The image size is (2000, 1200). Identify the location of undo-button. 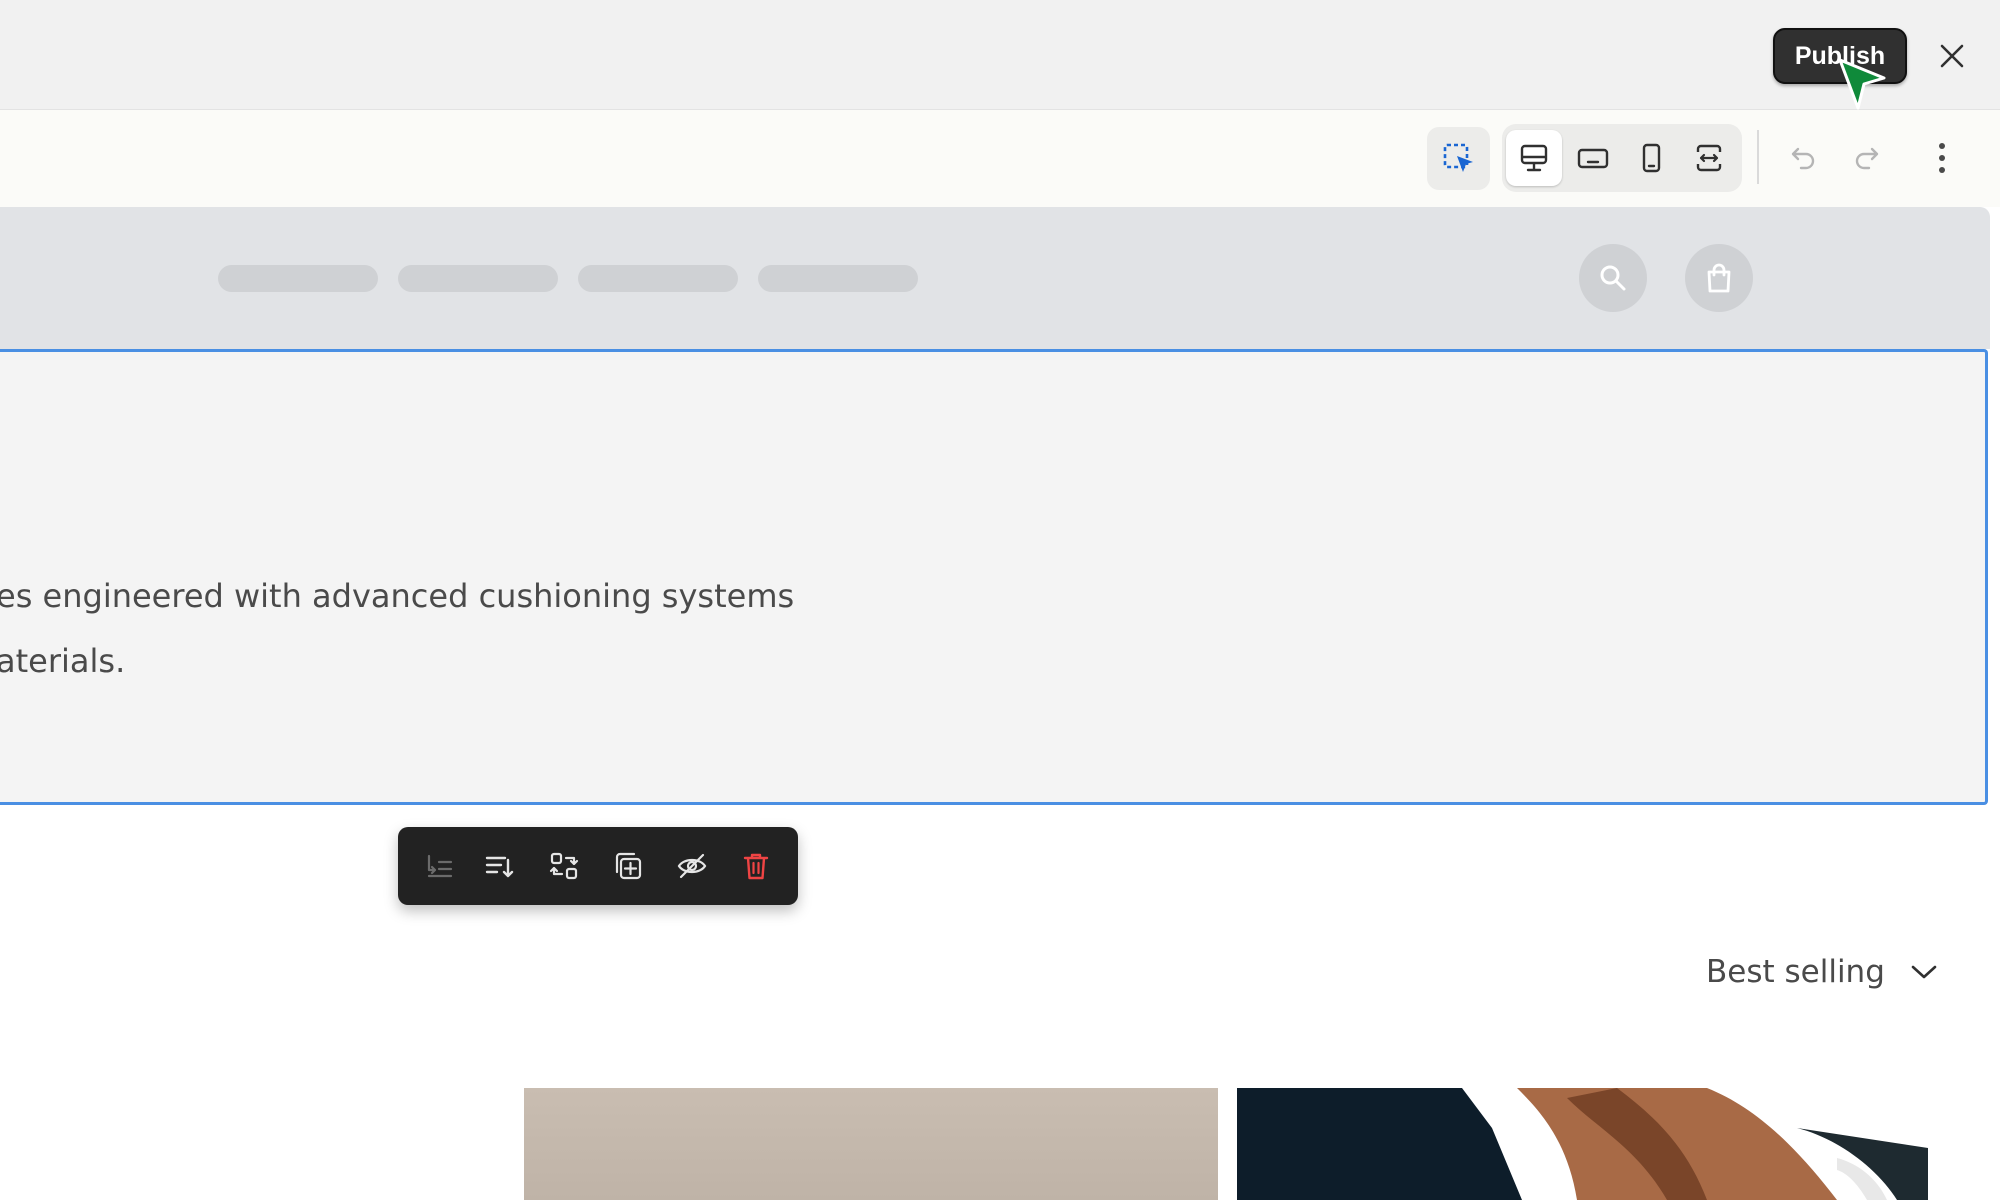
(1803, 158).